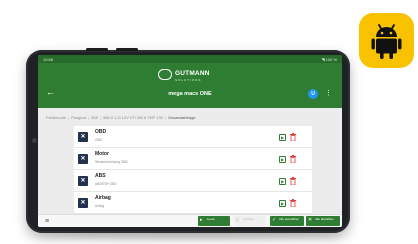  I want to click on user-avatar: U, so click(313, 94).